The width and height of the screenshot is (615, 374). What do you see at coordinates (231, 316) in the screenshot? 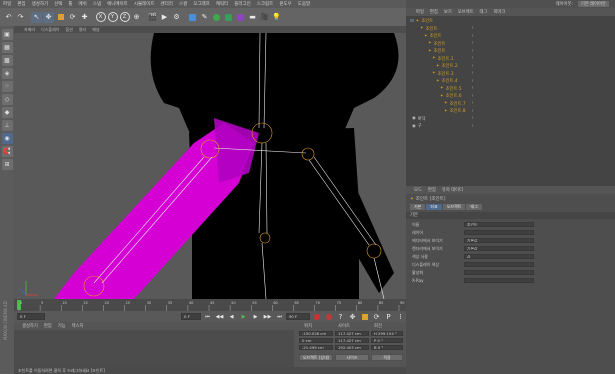
I see `prev-frame-icon: ◀` at bounding box center [231, 316].